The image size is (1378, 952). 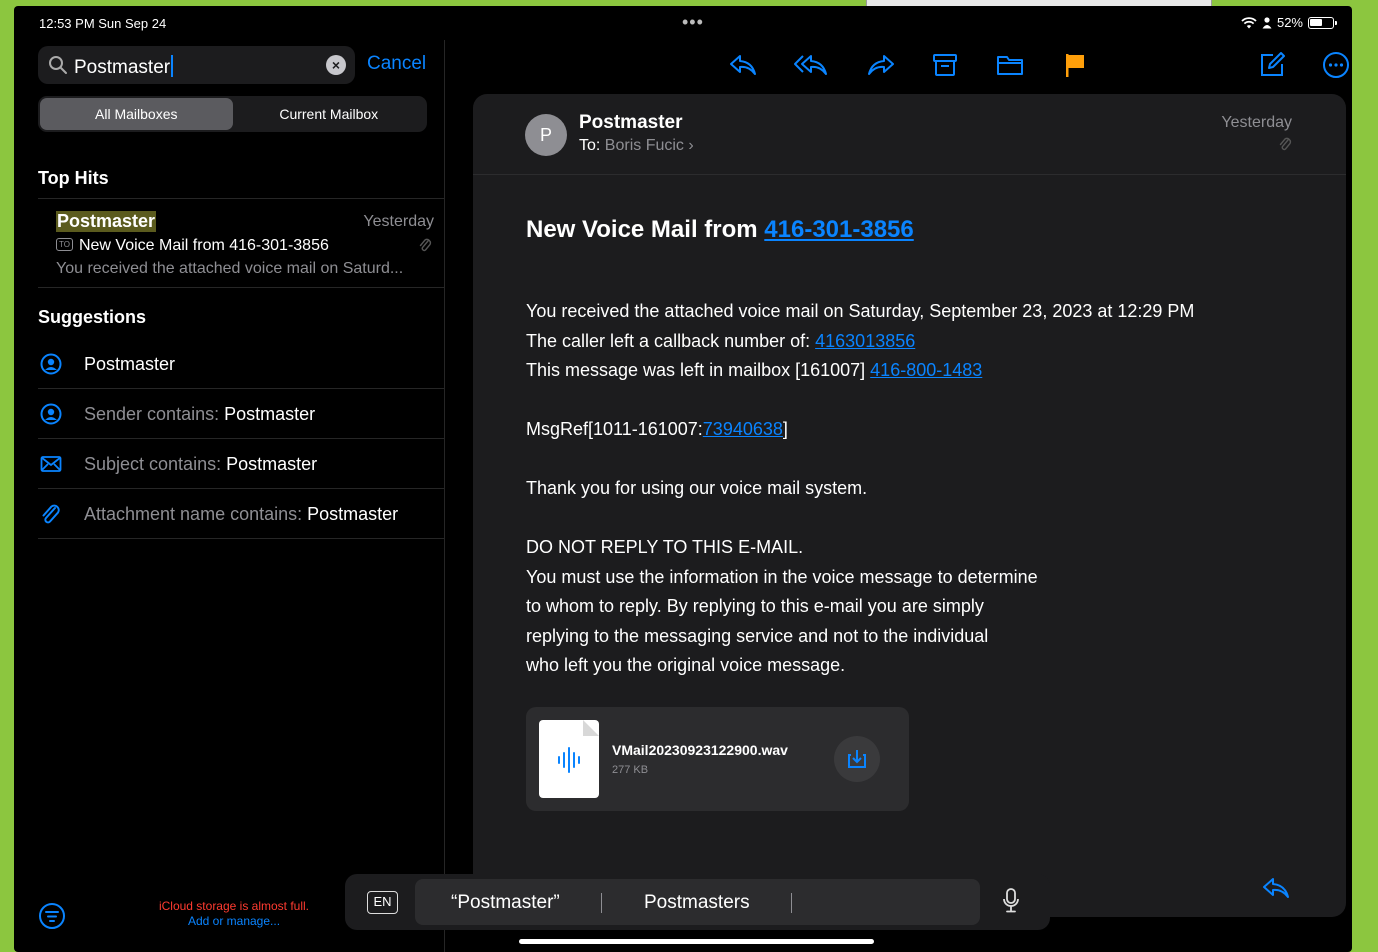 What do you see at coordinates (130, 364) in the screenshot?
I see `suggestion-label: Postmaster` at bounding box center [130, 364].